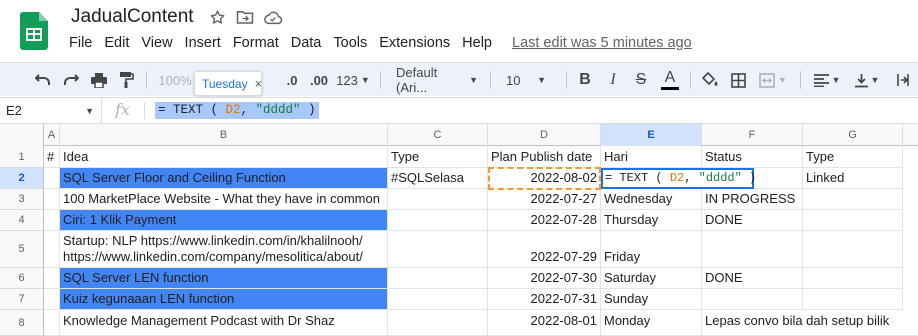  I want to click on row-header-2: 2, so click(22, 178).